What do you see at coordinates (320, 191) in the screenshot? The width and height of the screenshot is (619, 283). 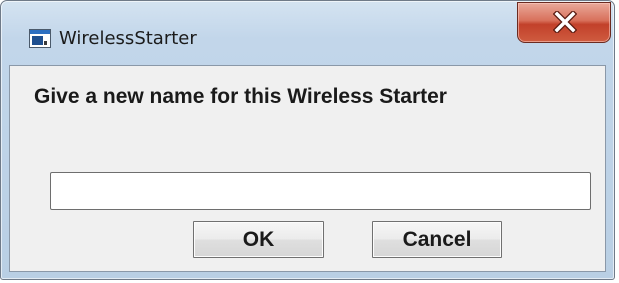 I see `name-input` at bounding box center [320, 191].